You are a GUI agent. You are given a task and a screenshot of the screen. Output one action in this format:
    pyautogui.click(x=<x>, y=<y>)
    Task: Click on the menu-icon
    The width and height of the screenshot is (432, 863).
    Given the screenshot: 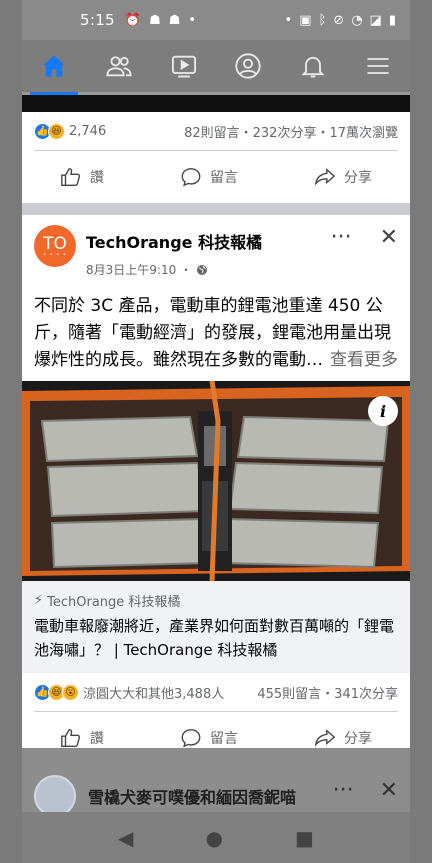 What is the action you would take?
    pyautogui.click(x=378, y=66)
    